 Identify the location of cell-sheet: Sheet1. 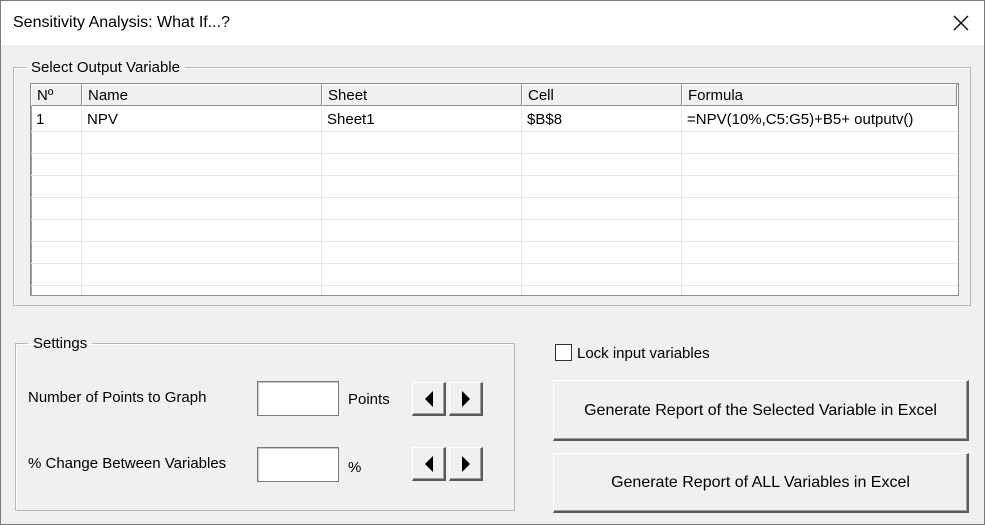
(422, 120).